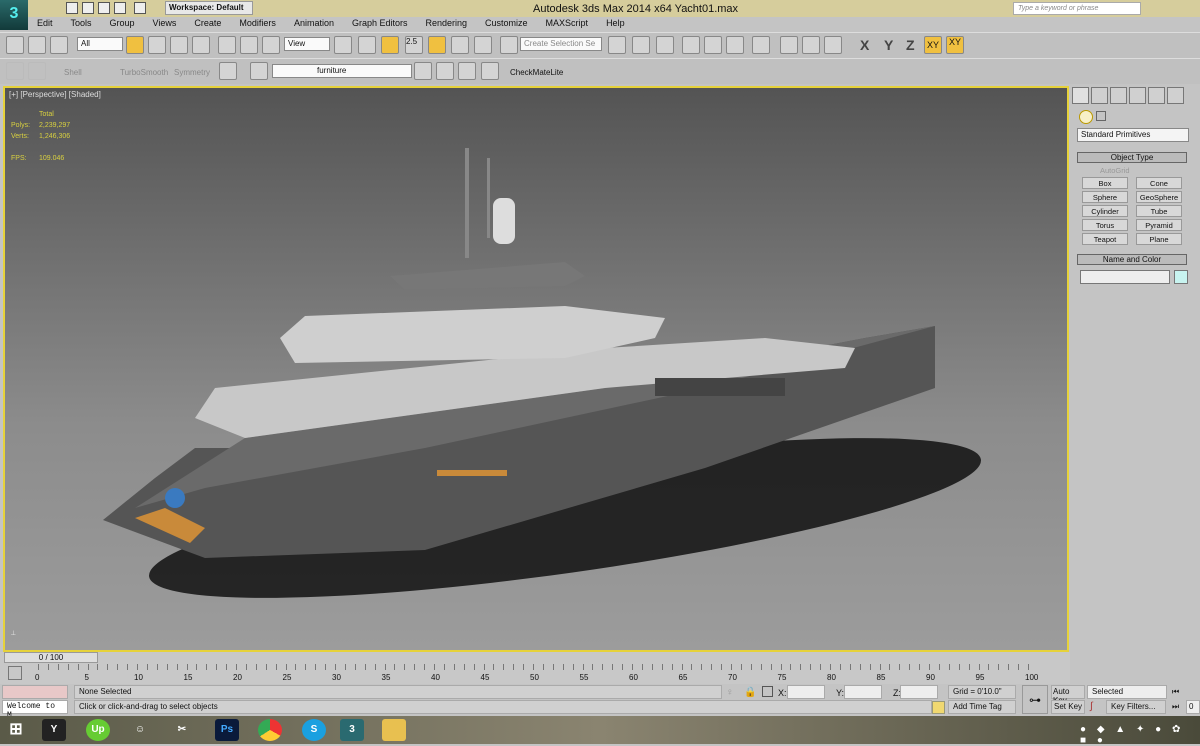 Image resolution: width=1200 pixels, height=746 pixels. I want to click on axis-x-button: X, so click(864, 45).